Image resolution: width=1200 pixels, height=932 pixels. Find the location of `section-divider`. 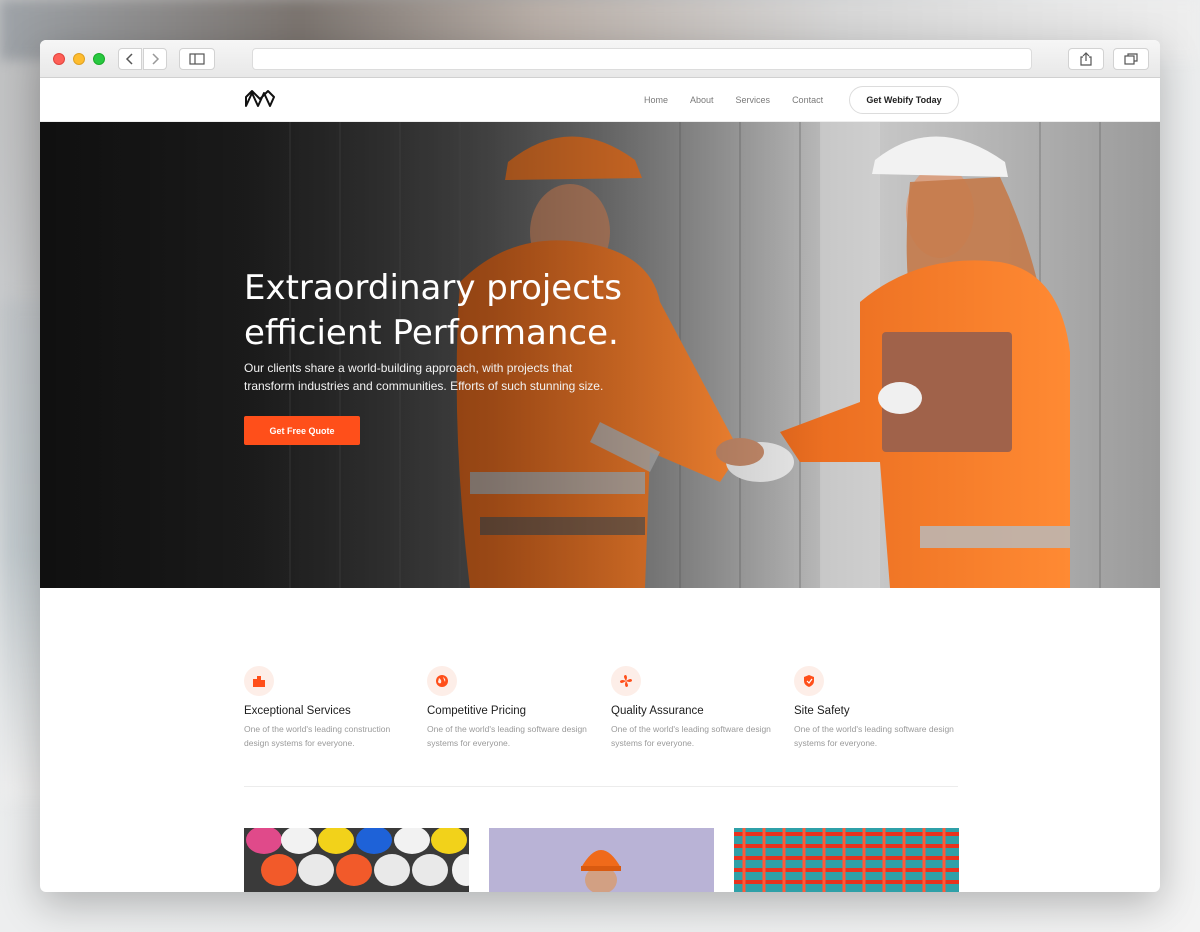

section-divider is located at coordinates (601, 786).